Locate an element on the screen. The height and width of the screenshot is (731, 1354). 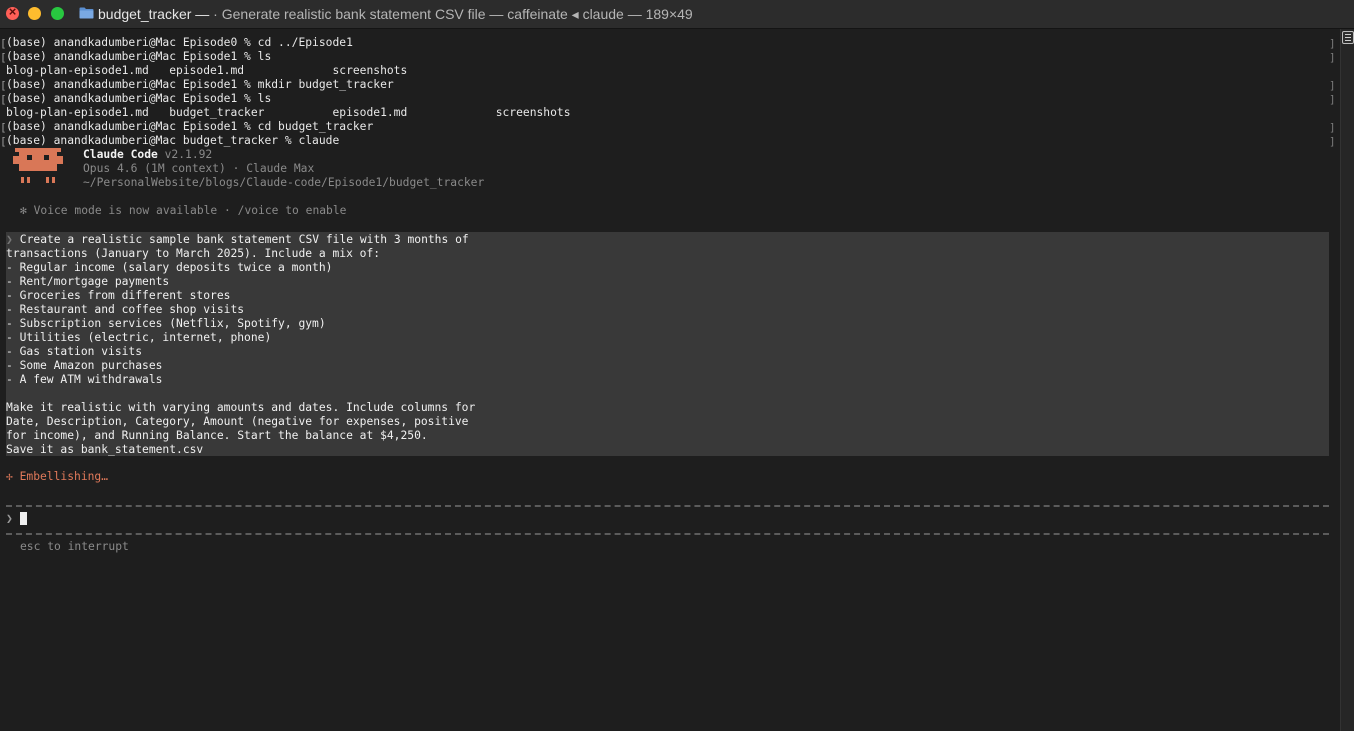
claude-logo-icon is located at coordinates (38, 165).